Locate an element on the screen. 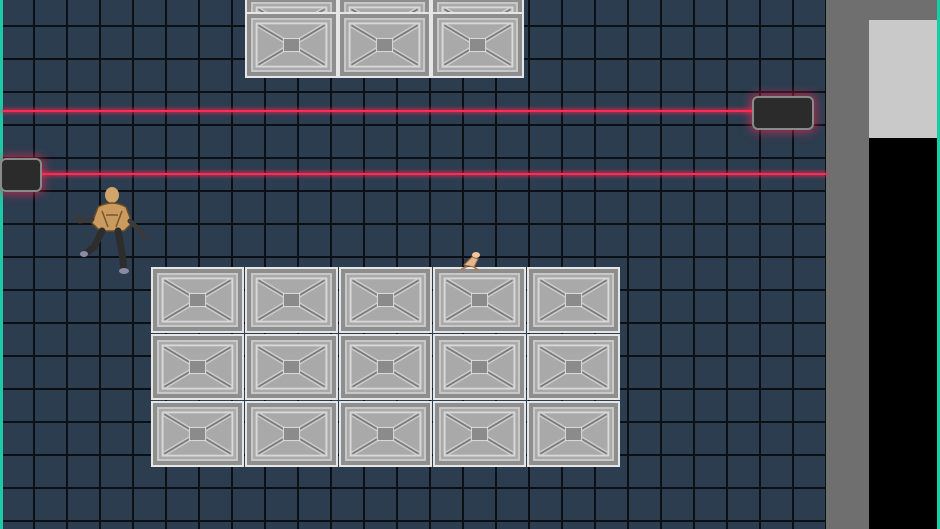 The width and height of the screenshot is (940, 529). laser-emitter-right is located at coordinates (783, 113).